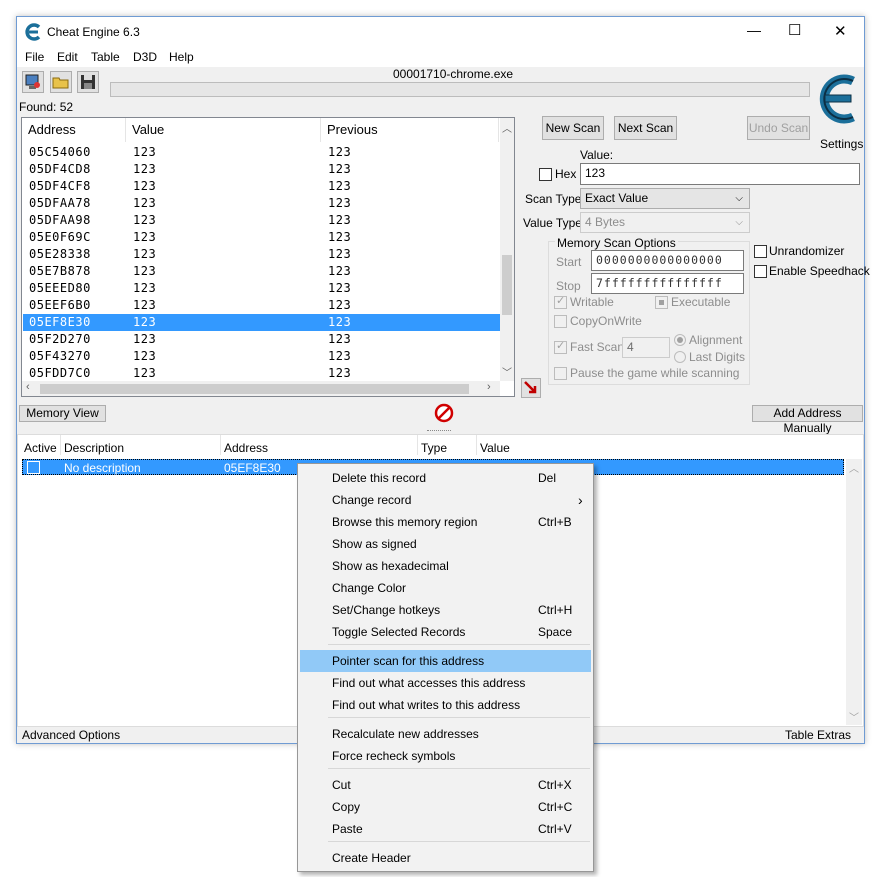 This screenshot has width=886, height=877. Describe the element at coordinates (445, 829) in the screenshot. I see `menu-item-paste: Paste Ctrl+V` at that location.